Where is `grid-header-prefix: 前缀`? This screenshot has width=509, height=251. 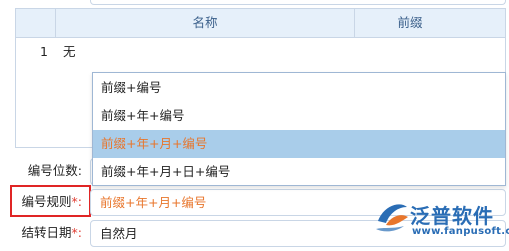 grid-header-prefix: 前缀 is located at coordinates (430, 23).